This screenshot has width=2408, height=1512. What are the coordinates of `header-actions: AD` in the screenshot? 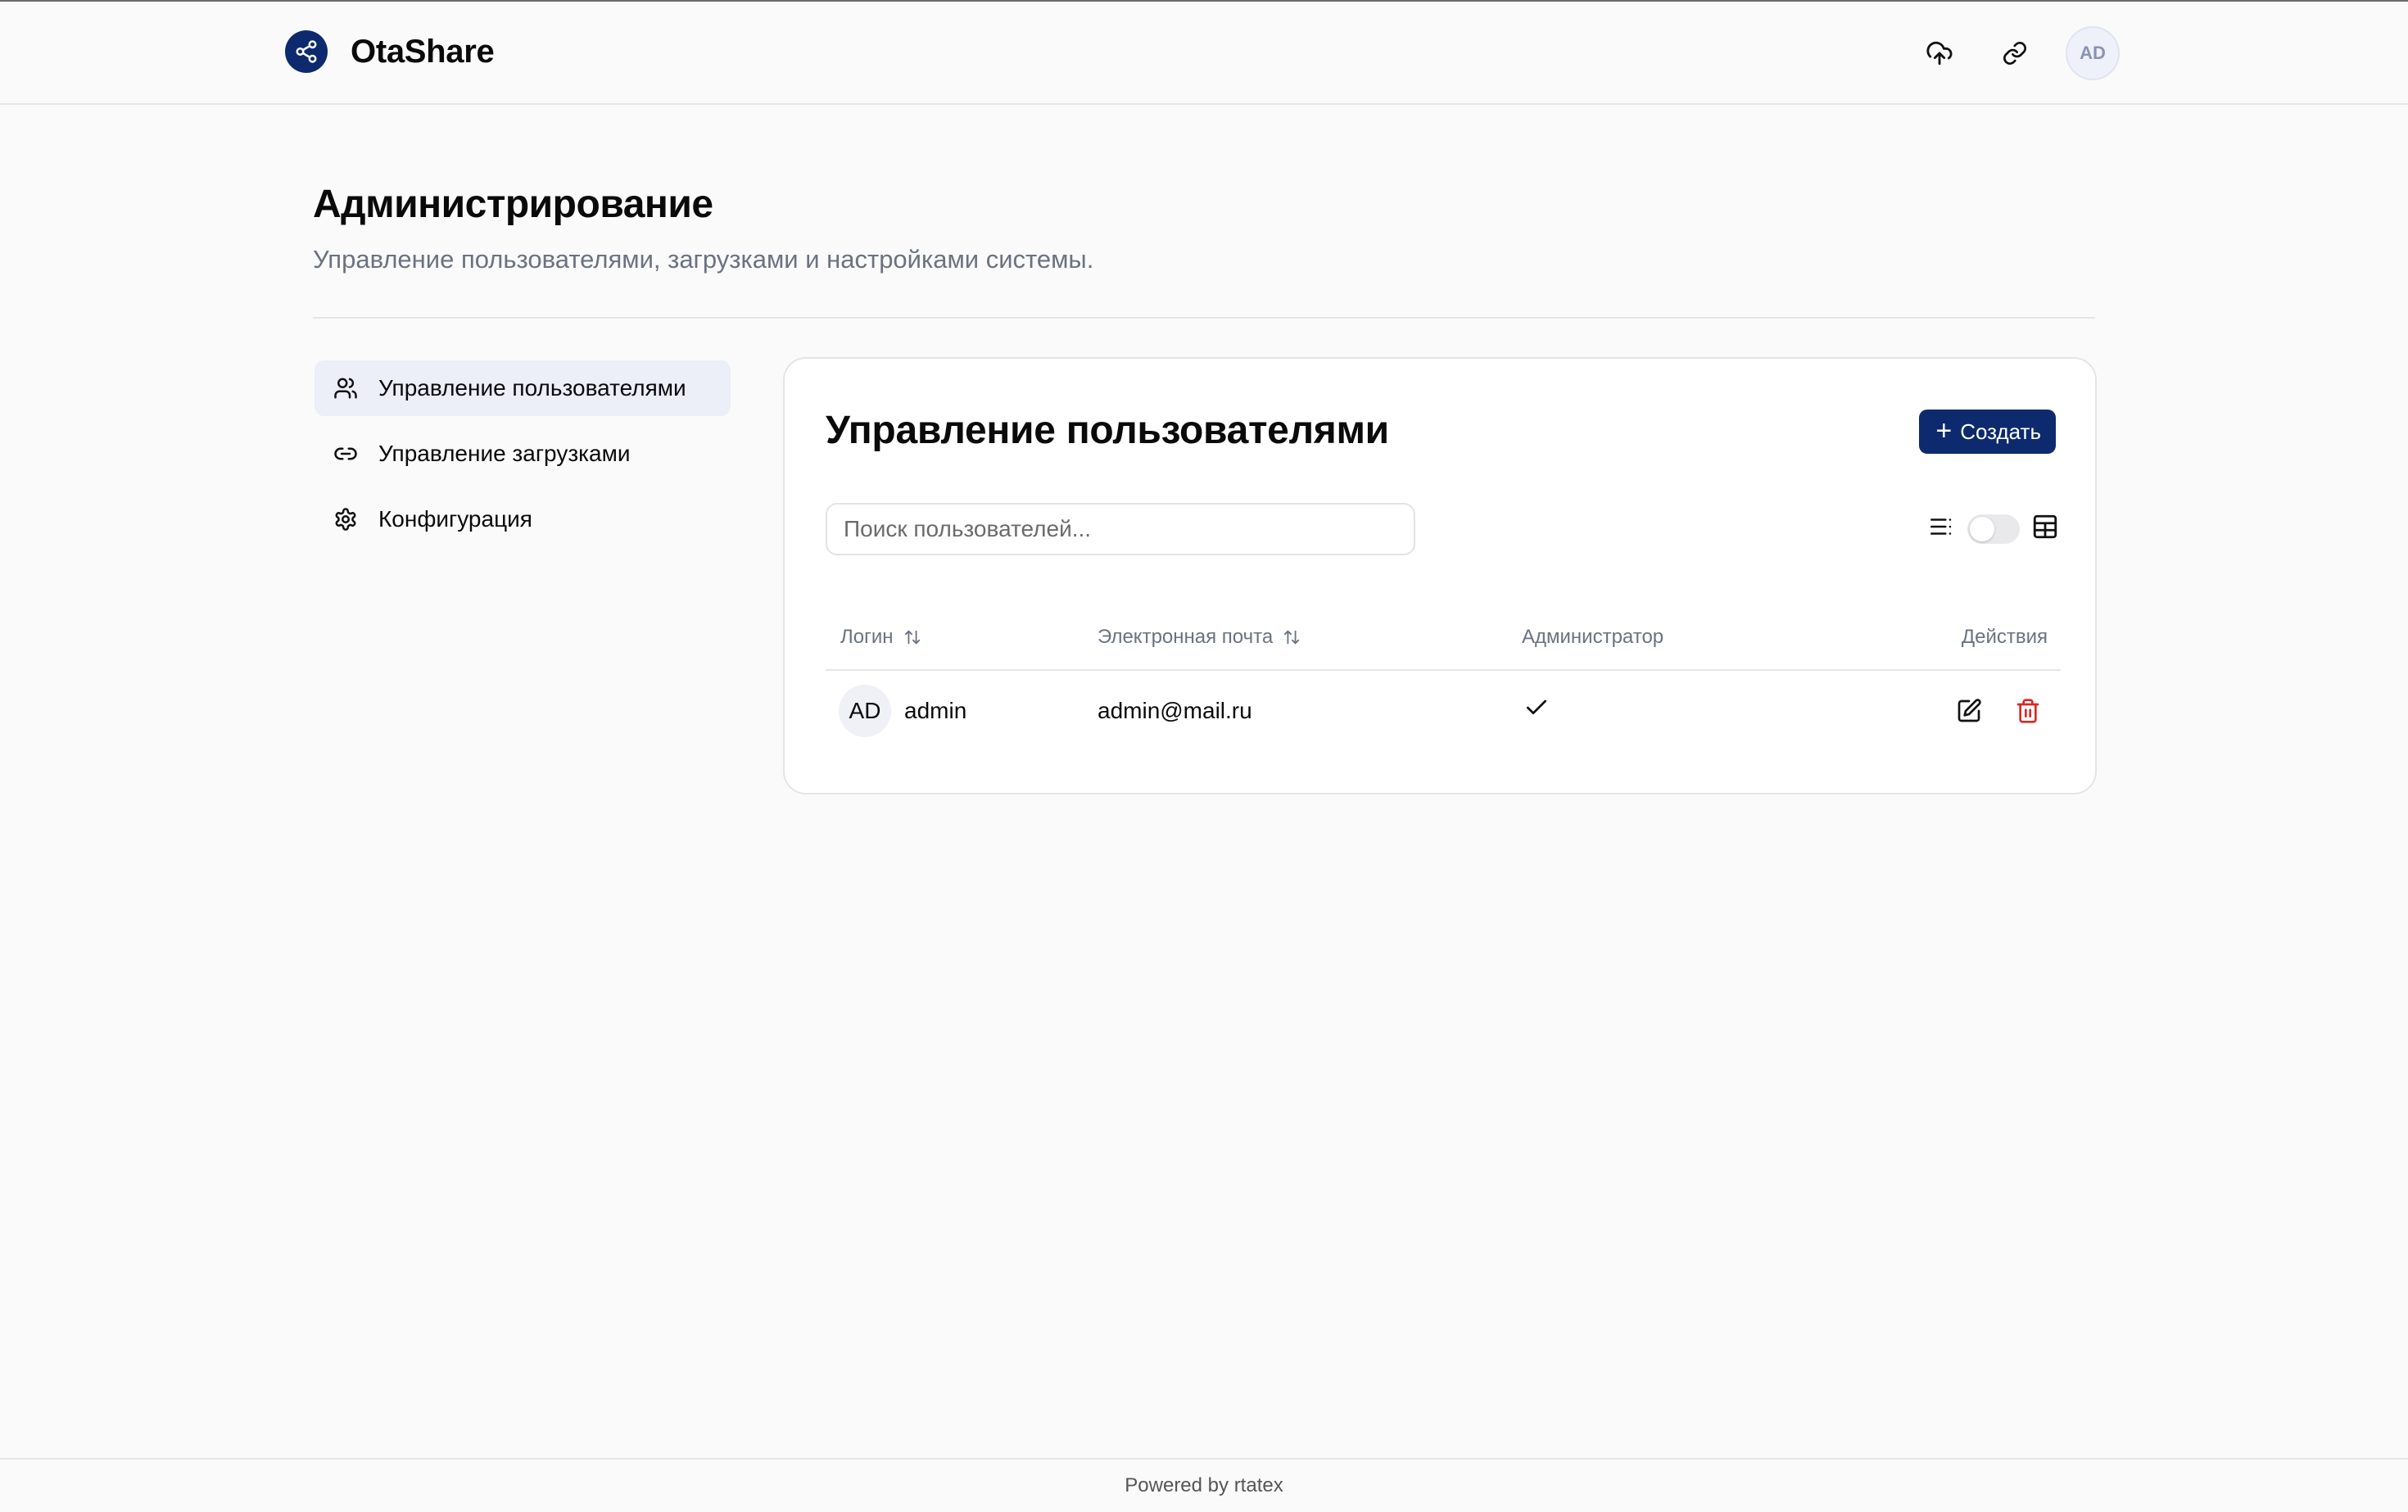 It's located at (2016, 53).